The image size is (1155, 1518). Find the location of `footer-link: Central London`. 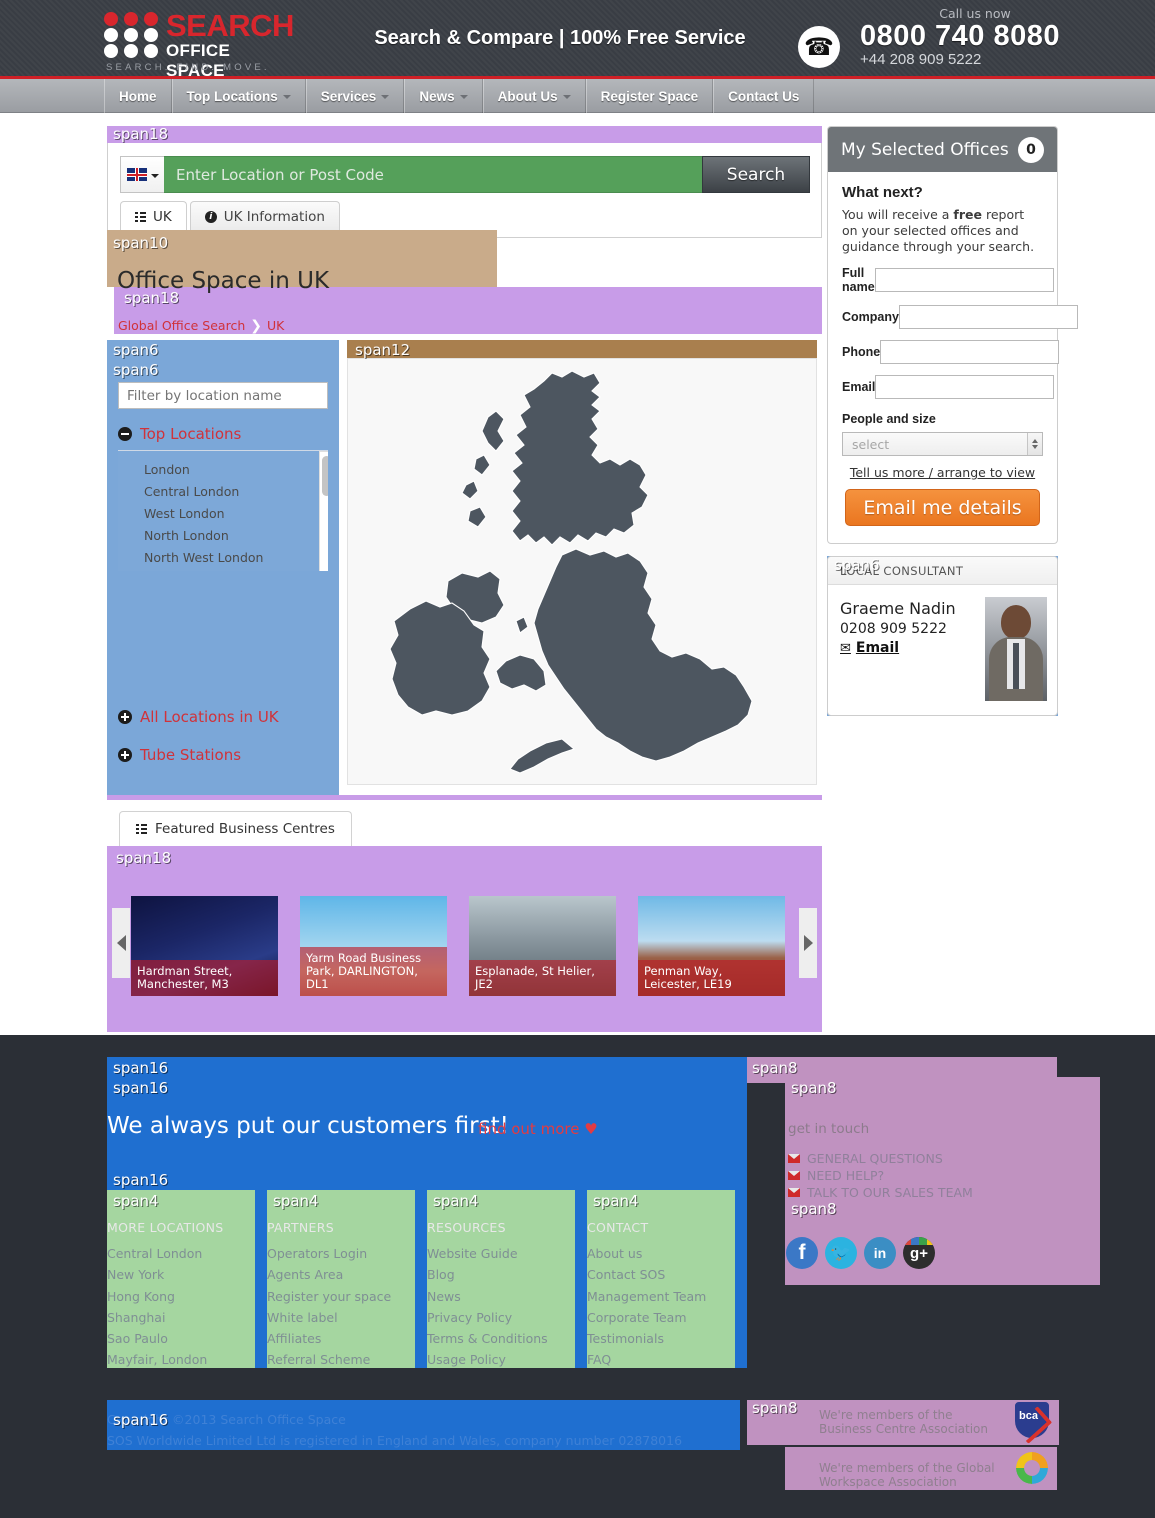

footer-link: Central London is located at coordinates (157, 1253).